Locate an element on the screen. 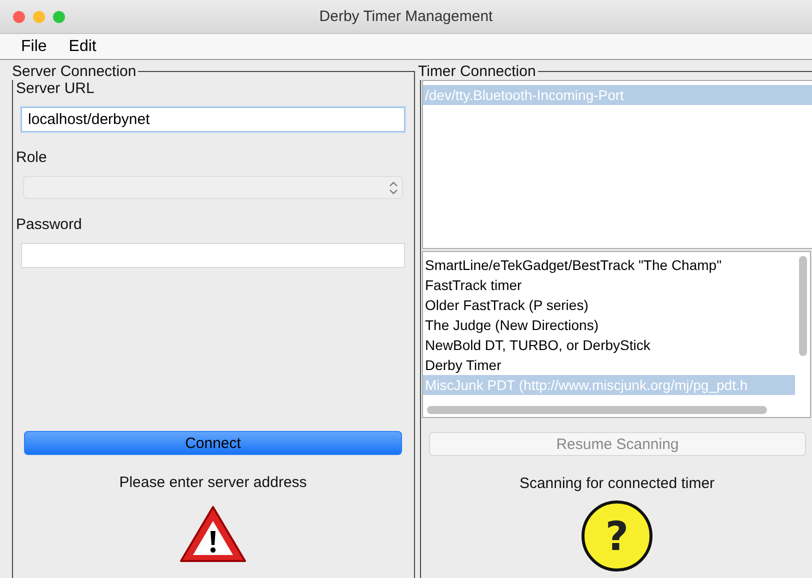 The image size is (812, 578). question-icon: ? is located at coordinates (617, 536).